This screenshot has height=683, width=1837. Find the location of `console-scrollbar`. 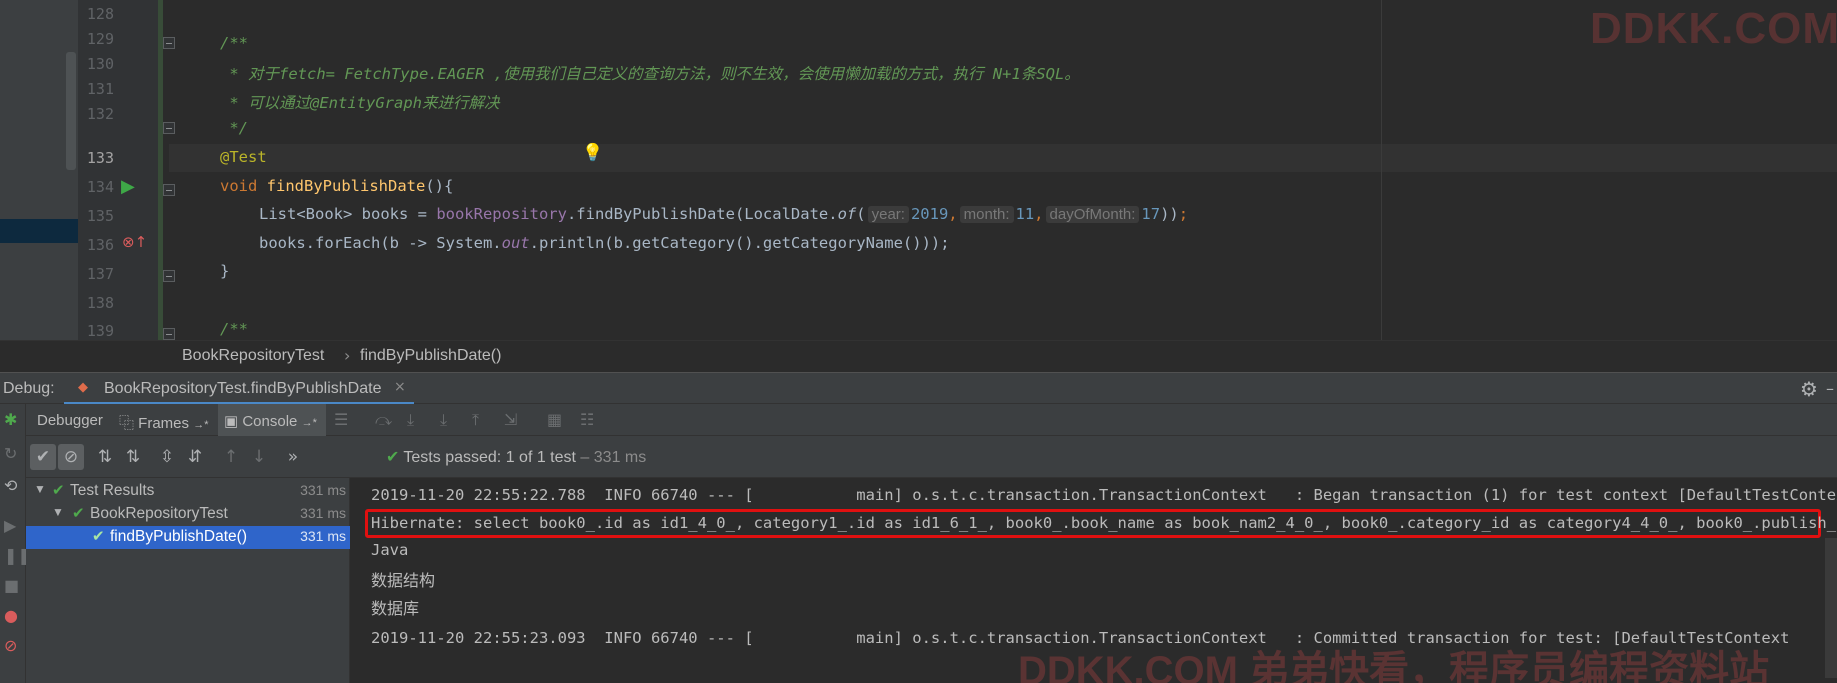

console-scrollbar is located at coordinates (1831, 608).